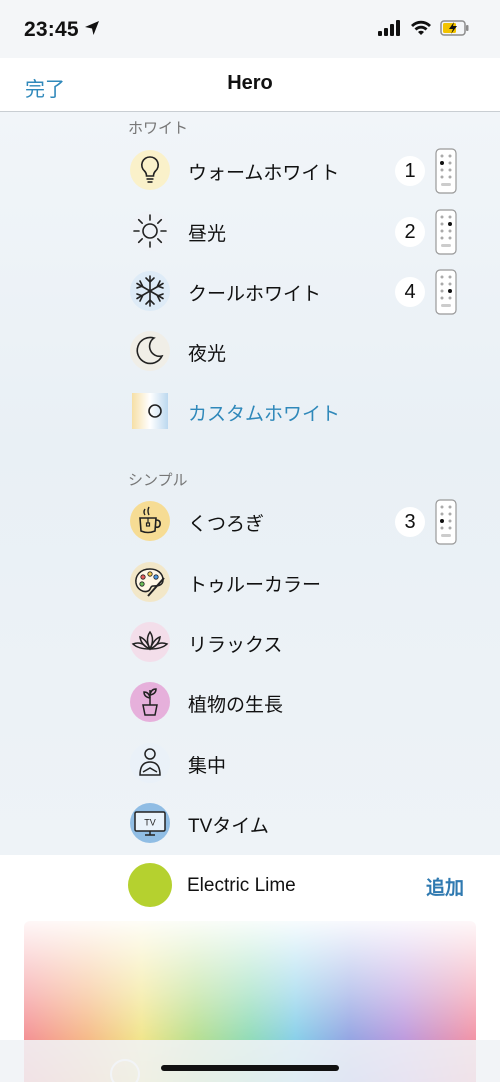  What do you see at coordinates (410, 232) in the screenshot?
I see `scene-badge: 2` at bounding box center [410, 232].